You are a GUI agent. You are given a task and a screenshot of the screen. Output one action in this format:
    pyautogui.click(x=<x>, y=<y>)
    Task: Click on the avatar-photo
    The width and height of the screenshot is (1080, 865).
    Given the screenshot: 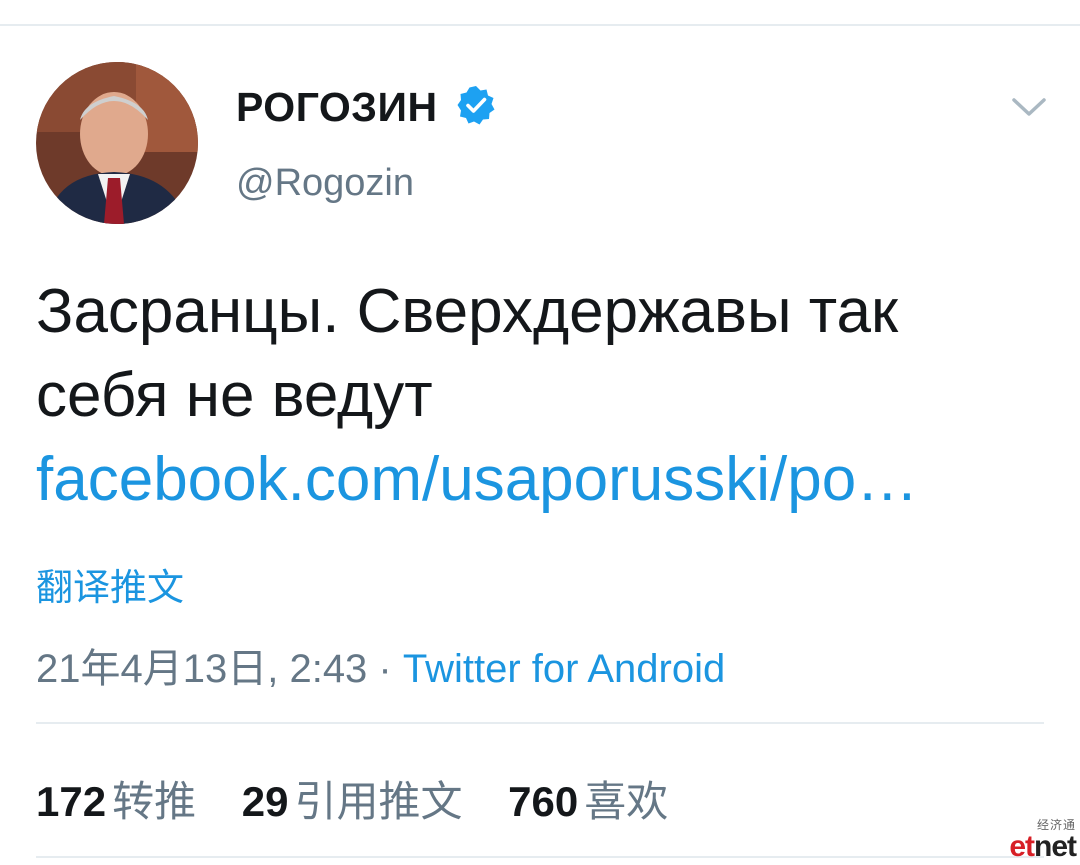 What is the action you would take?
    pyautogui.click(x=117, y=143)
    